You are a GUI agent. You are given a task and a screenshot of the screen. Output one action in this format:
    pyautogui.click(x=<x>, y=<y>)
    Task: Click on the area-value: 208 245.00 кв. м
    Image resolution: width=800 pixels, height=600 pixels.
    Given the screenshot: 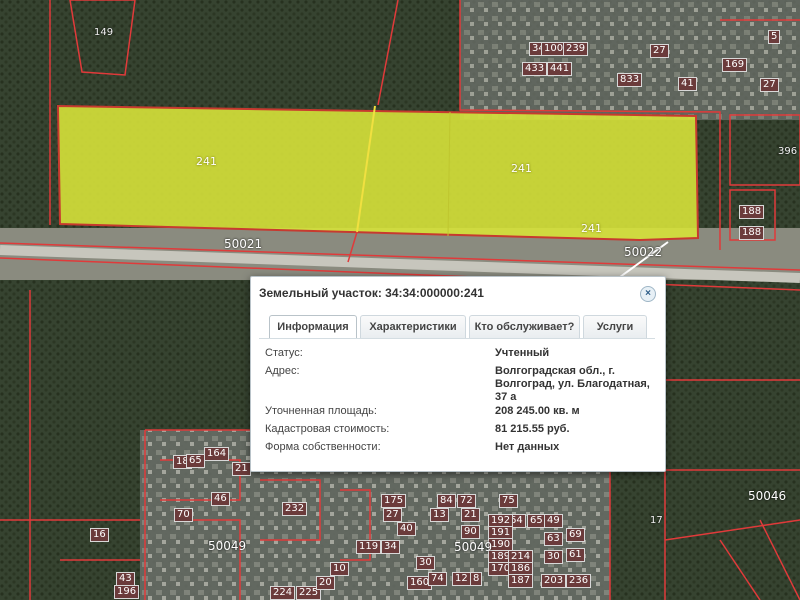 What is the action you would take?
    pyautogui.click(x=537, y=411)
    